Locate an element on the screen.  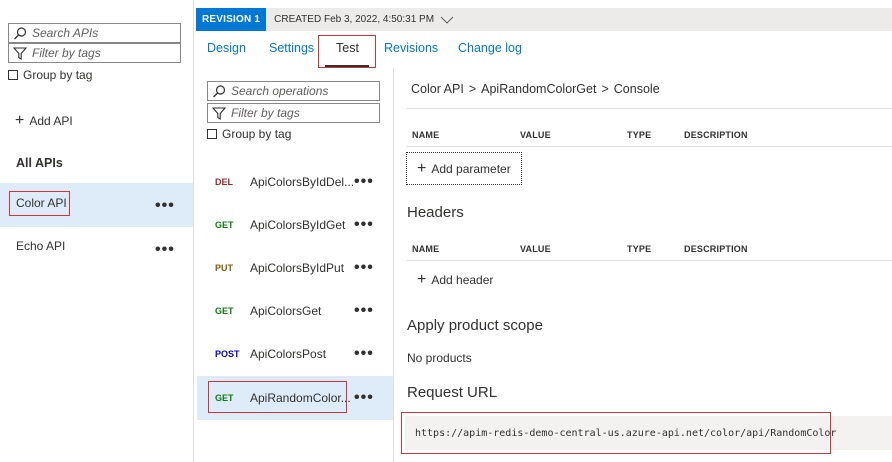
no-products-text: No products is located at coordinates (439, 358).